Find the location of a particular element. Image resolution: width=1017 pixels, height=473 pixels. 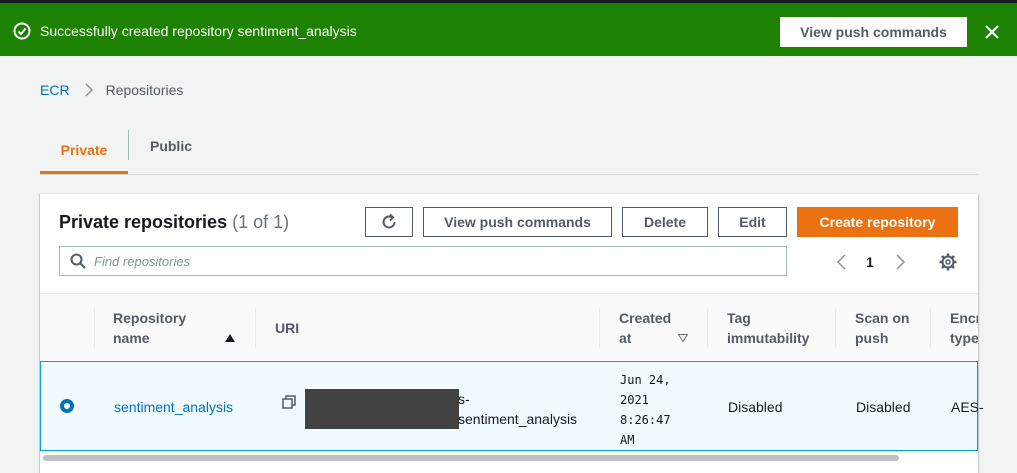

repository-count: (1 of 1) is located at coordinates (261, 222).